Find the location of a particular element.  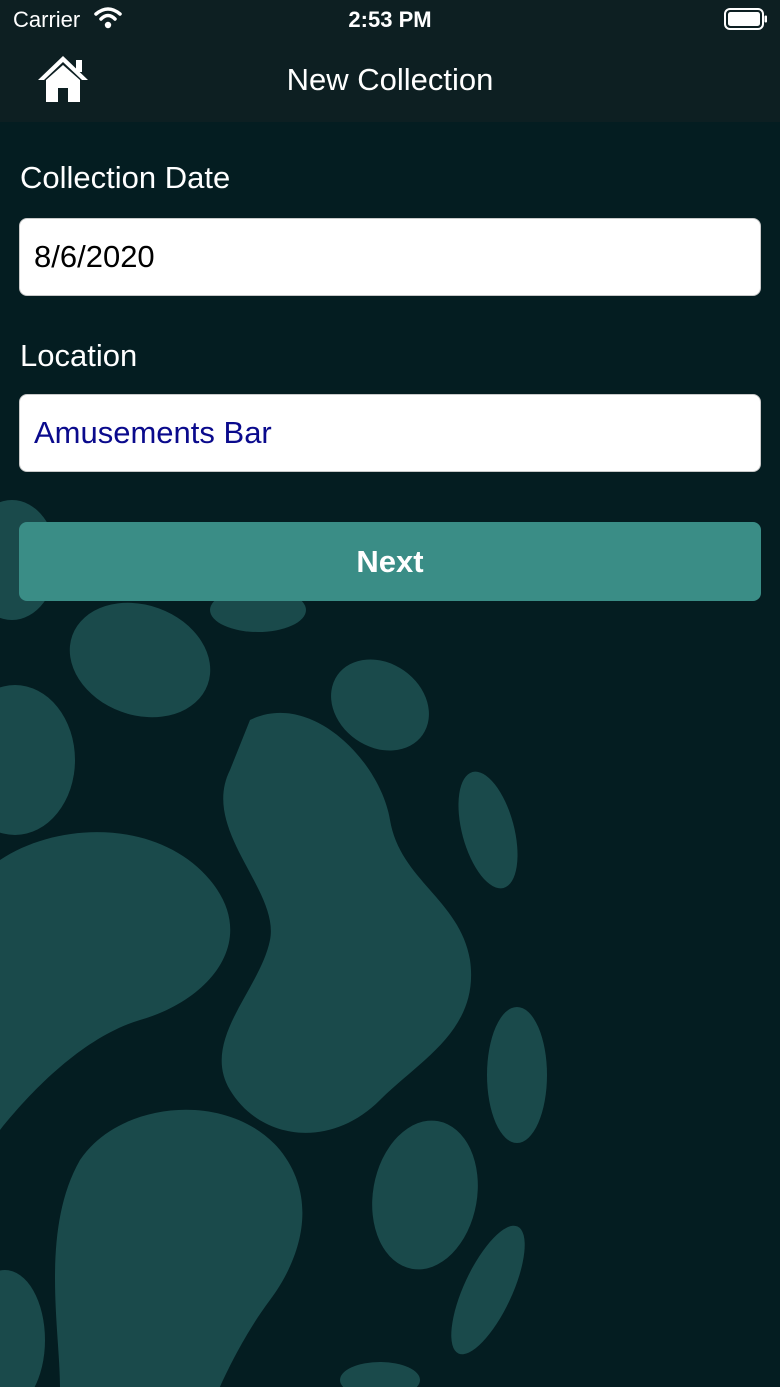

collection-date-label: Collection Date is located at coordinates (125, 177).